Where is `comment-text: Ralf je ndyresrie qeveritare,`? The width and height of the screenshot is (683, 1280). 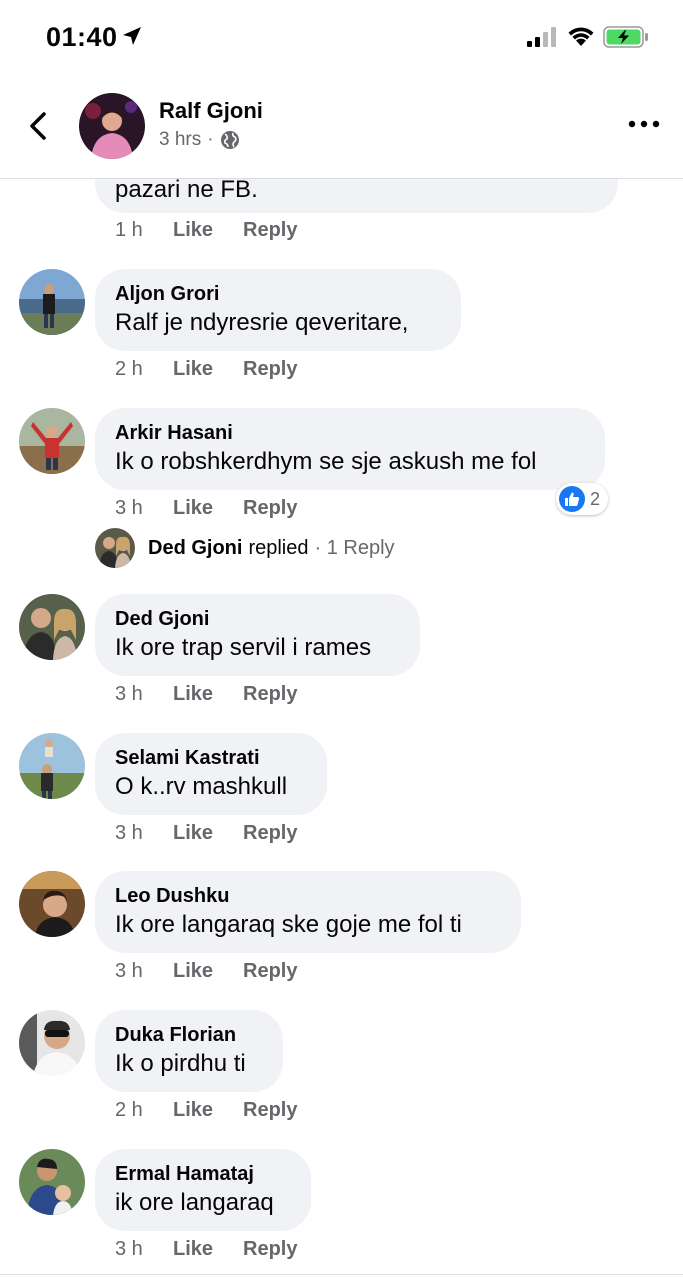 comment-text: Ralf je ndyresrie qeveritare, is located at coordinates (262, 322).